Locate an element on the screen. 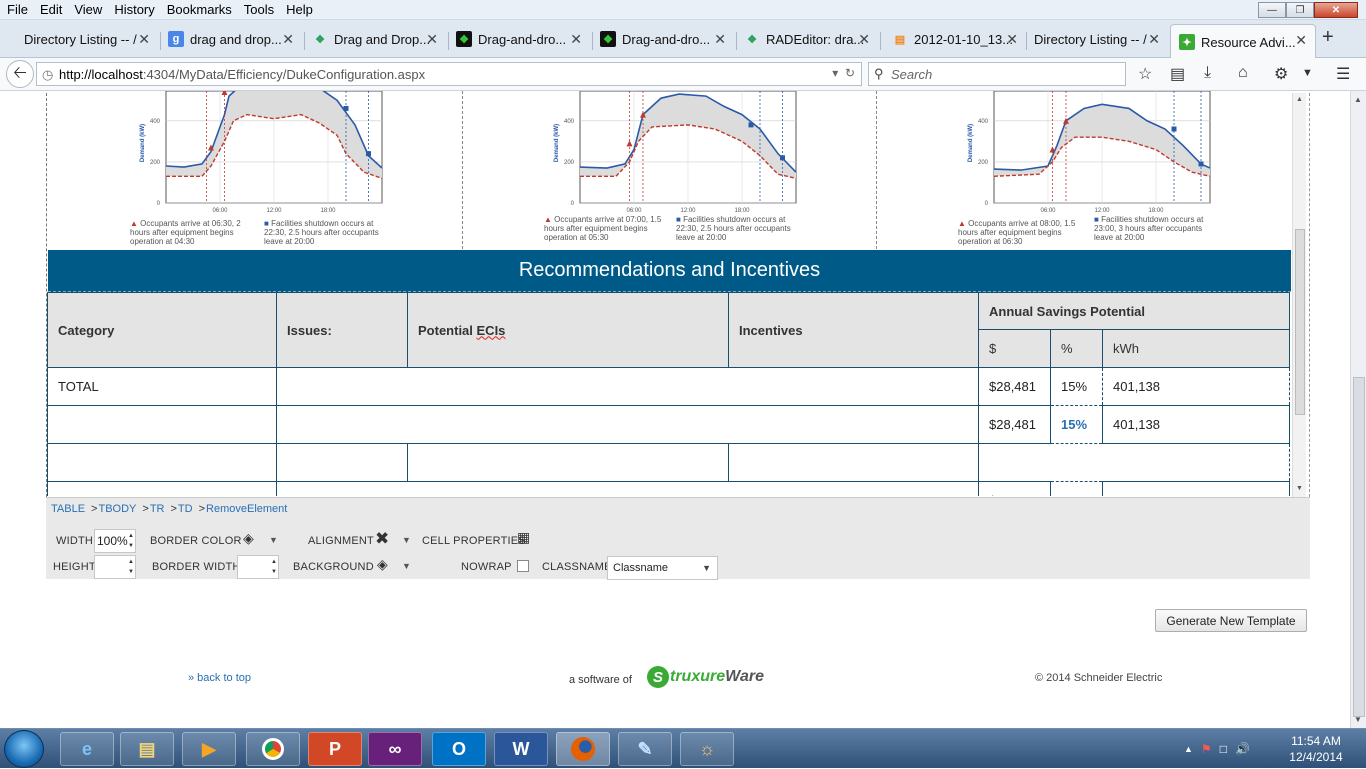  generate-new-template-button: Generate New Template is located at coordinates (1231, 620).